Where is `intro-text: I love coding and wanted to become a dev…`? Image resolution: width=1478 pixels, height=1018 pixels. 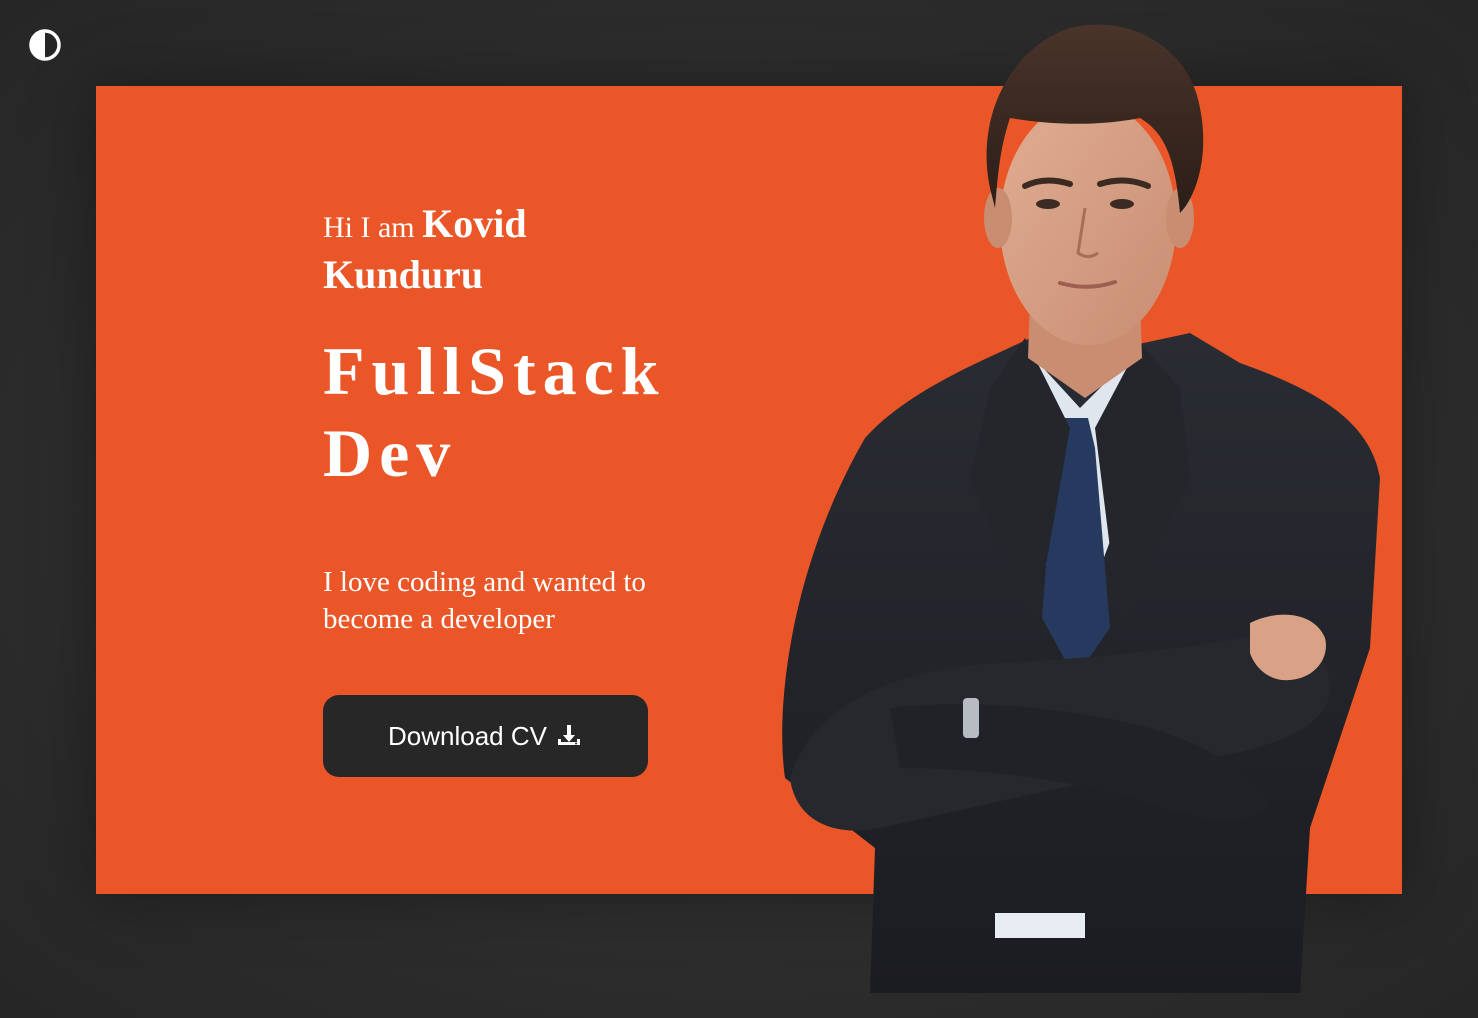 intro-text: I love coding and wanted to become a dev… is located at coordinates (484, 600).